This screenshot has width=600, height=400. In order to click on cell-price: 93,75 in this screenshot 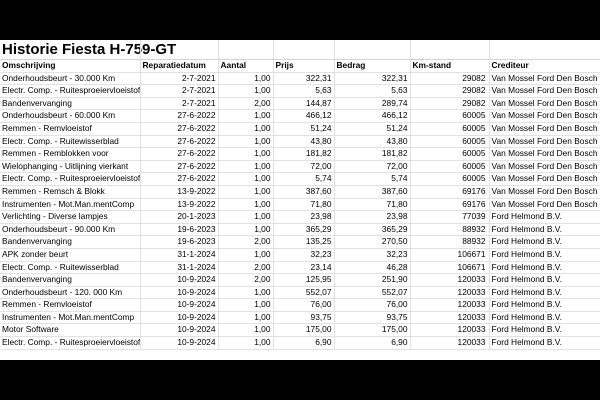, I will do `click(304, 318)`.